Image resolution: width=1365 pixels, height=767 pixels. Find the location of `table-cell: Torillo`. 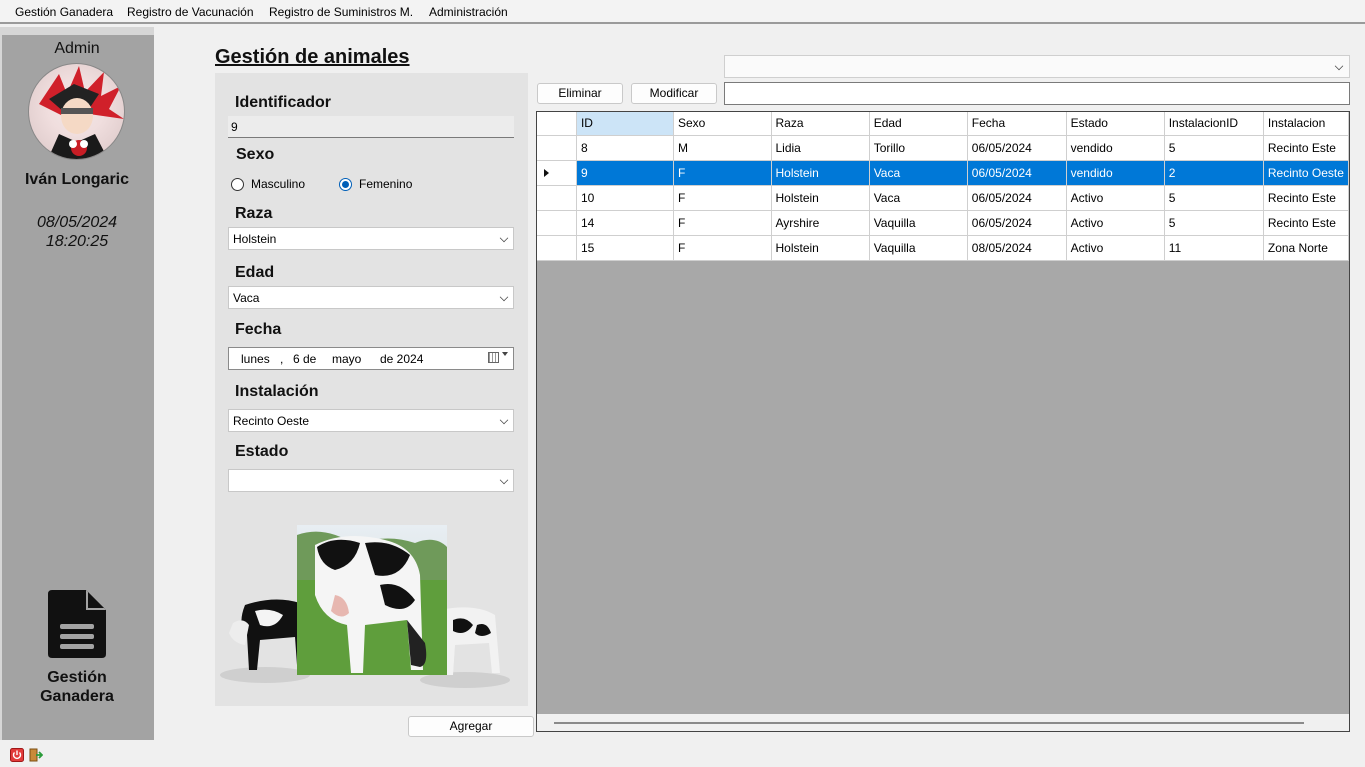

table-cell: Torillo is located at coordinates (918, 148).